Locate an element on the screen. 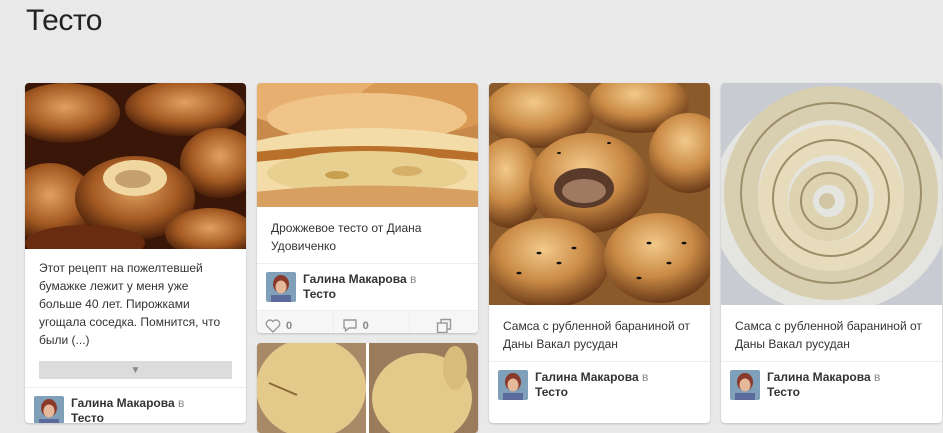 The height and width of the screenshot is (433, 943). repin-icon is located at coordinates (444, 326).